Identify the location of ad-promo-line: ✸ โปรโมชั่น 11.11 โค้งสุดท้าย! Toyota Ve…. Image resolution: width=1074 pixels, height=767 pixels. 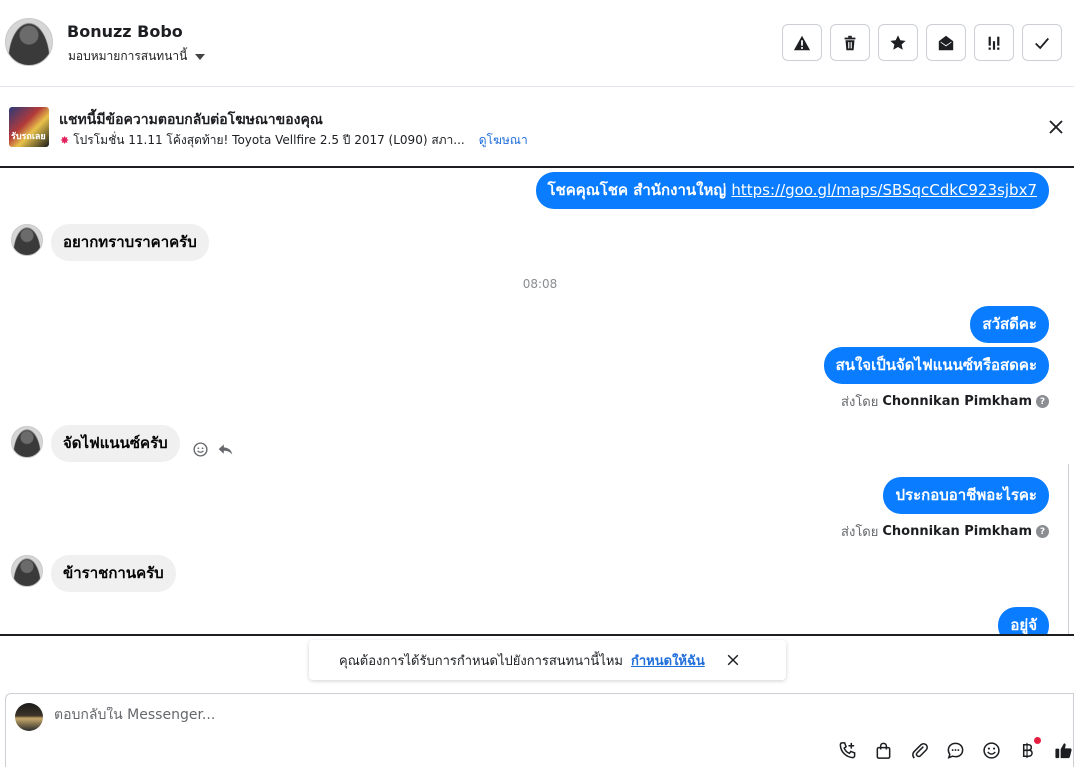
(294, 140).